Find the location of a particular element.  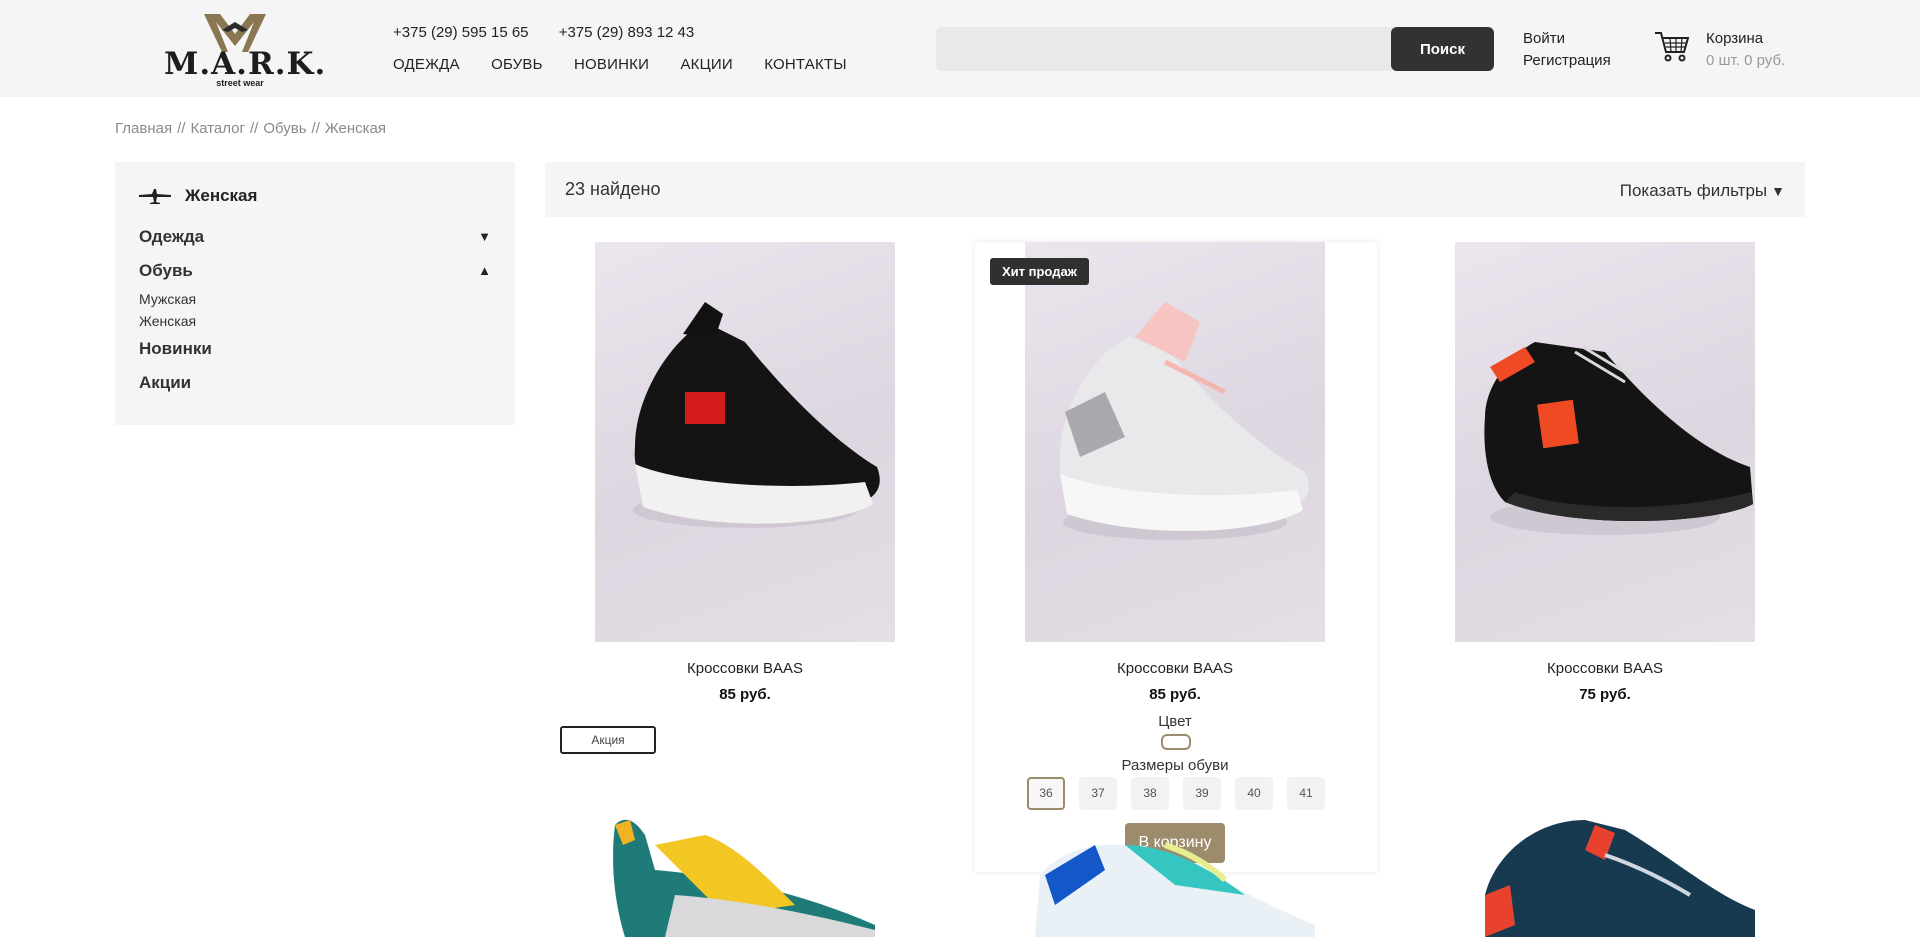

nav-clothing: ОДЕЖДА is located at coordinates (426, 64).